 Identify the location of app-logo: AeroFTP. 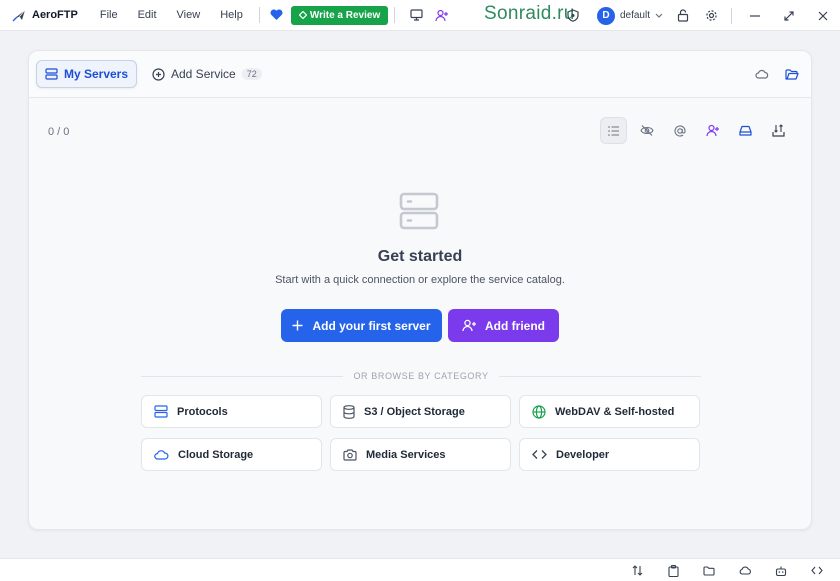
(45, 15).